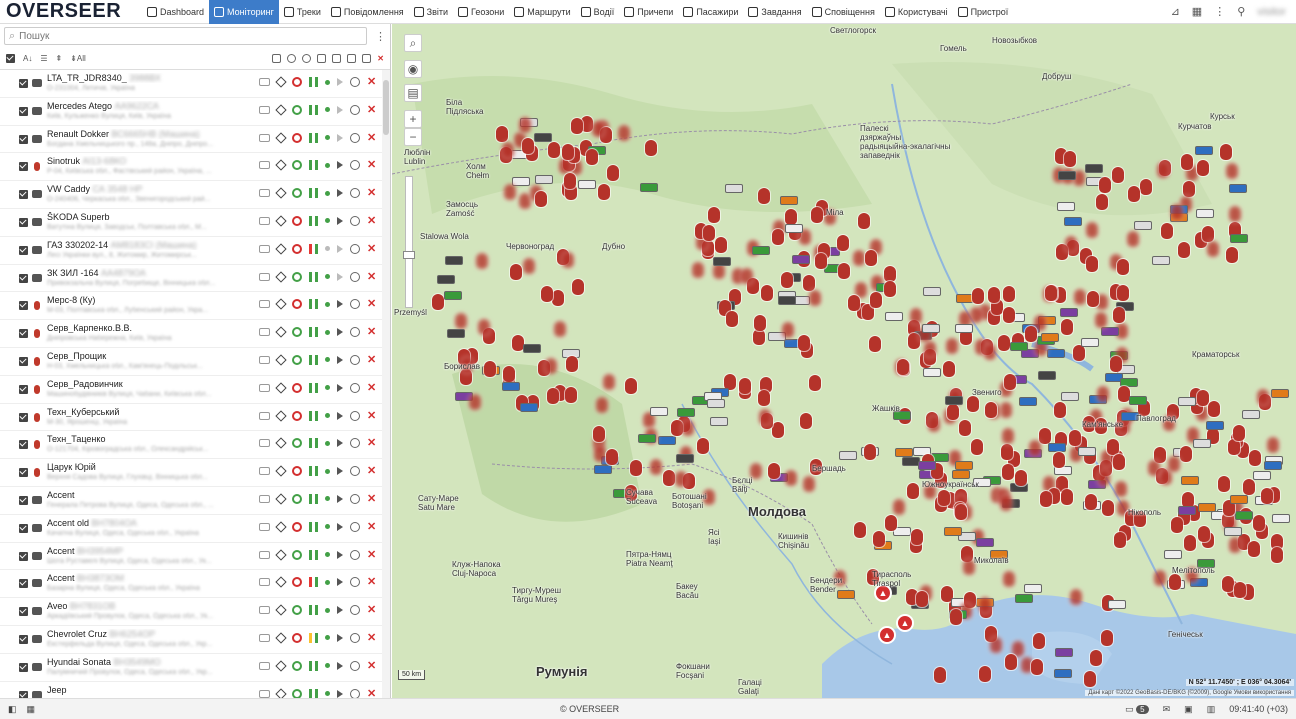 The width and height of the screenshot is (1296, 719). Describe the element at coordinates (481, 12) in the screenshot. I see `nav-item-5: Геозони` at that location.